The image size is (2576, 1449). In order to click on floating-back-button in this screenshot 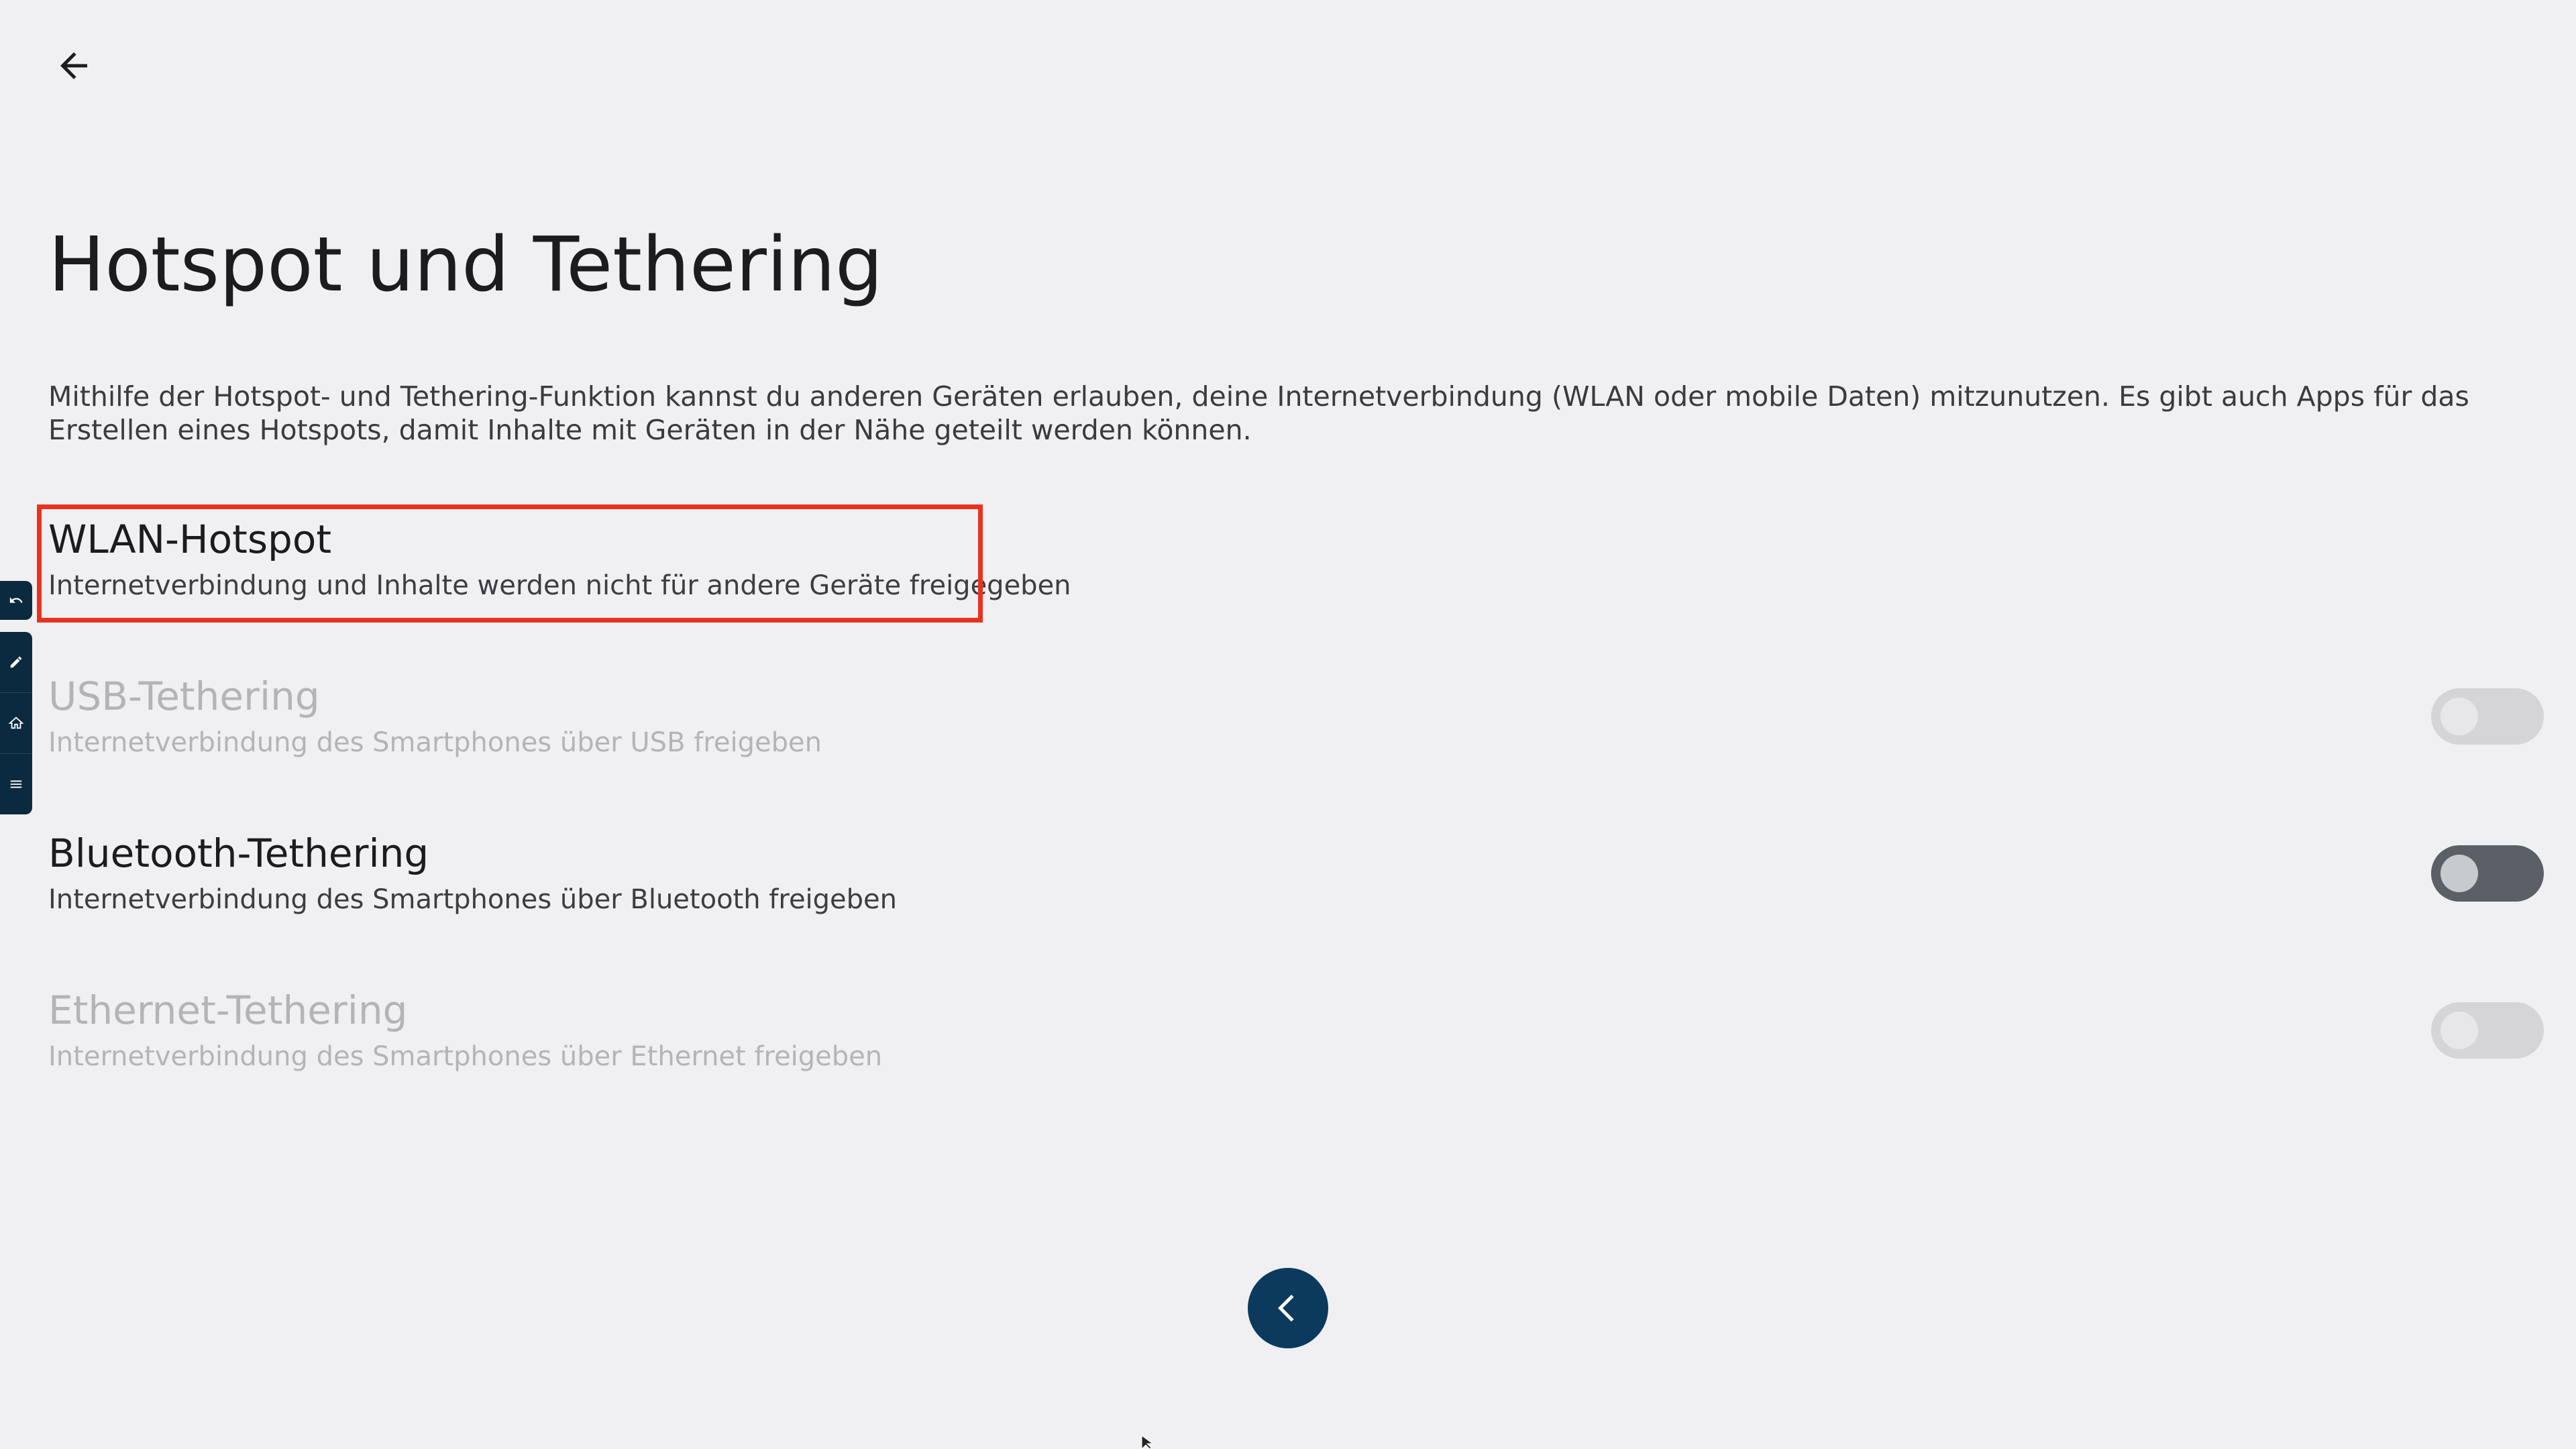, I will do `click(1288, 1308)`.